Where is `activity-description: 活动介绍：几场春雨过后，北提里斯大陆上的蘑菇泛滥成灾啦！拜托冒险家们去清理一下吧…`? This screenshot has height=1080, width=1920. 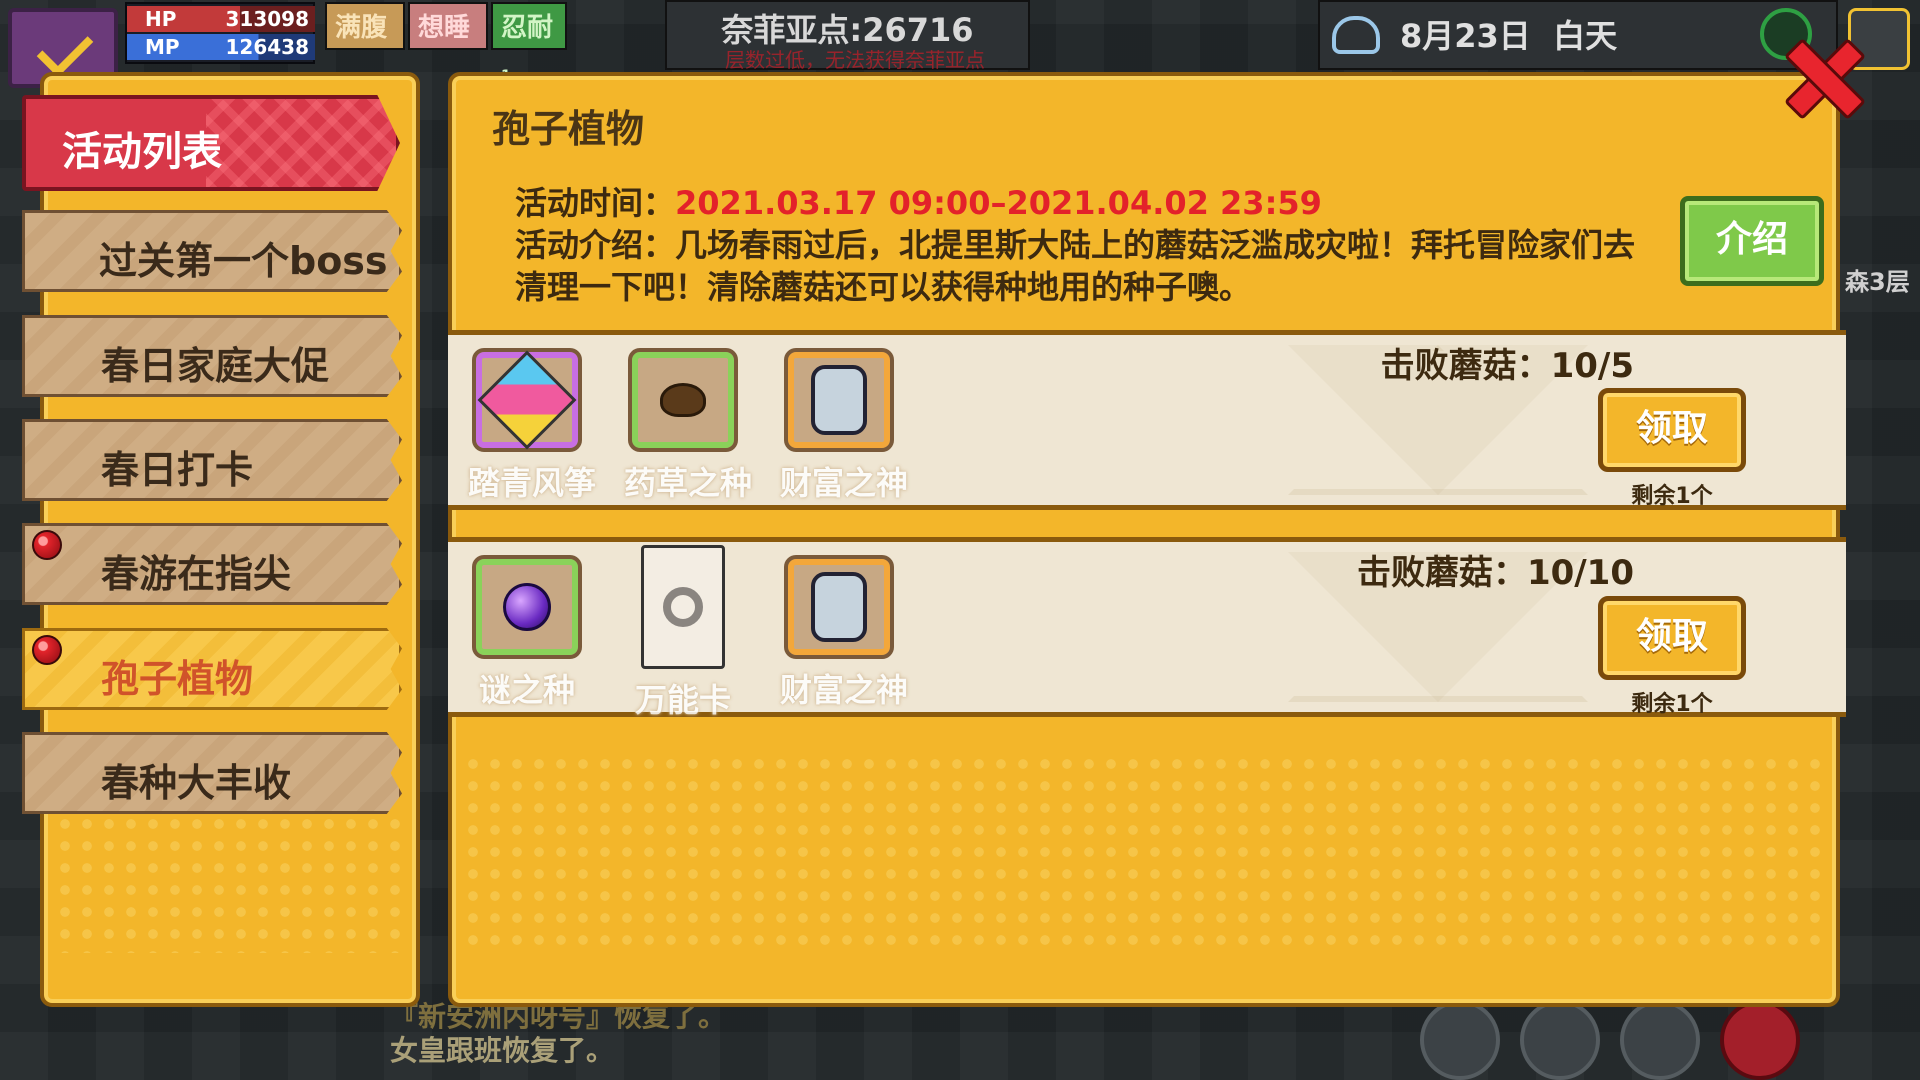
activity-description: 活动介绍：几场春雨过后，北提里斯大陆上的蘑菇泛滥成灾啦！拜托冒险家们去清理一下吧… is located at coordinates (1085, 266).